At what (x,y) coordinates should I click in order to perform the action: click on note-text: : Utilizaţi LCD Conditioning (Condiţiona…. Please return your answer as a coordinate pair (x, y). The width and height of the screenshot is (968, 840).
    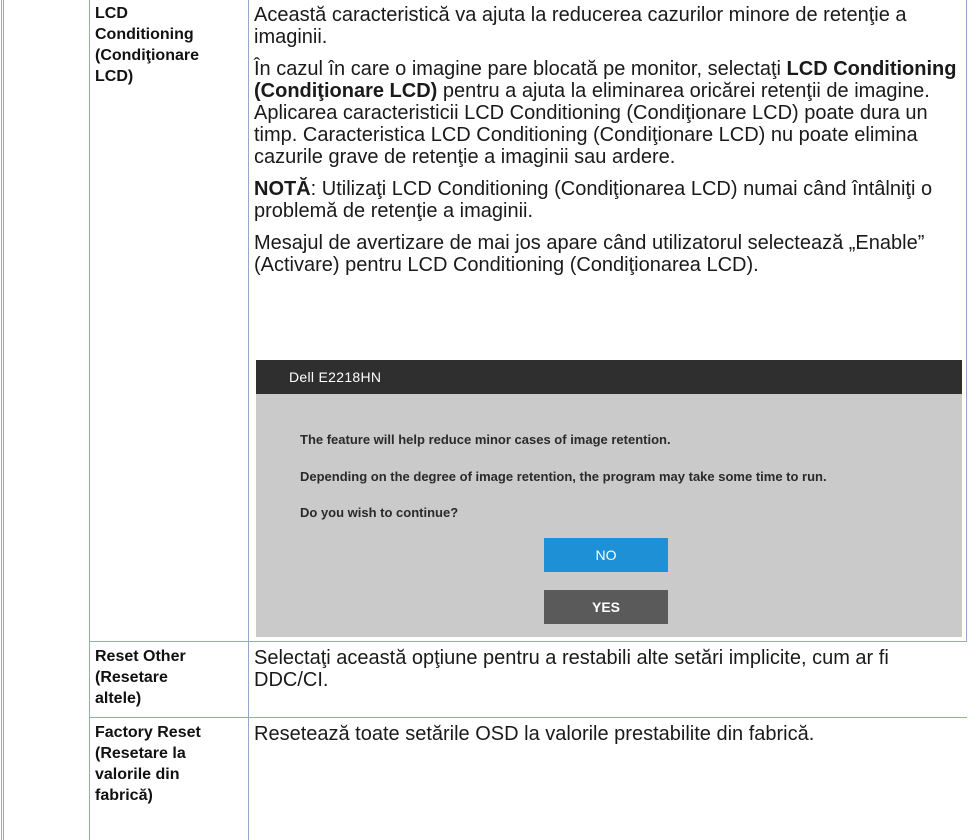
    Looking at the image, I should click on (593, 200).